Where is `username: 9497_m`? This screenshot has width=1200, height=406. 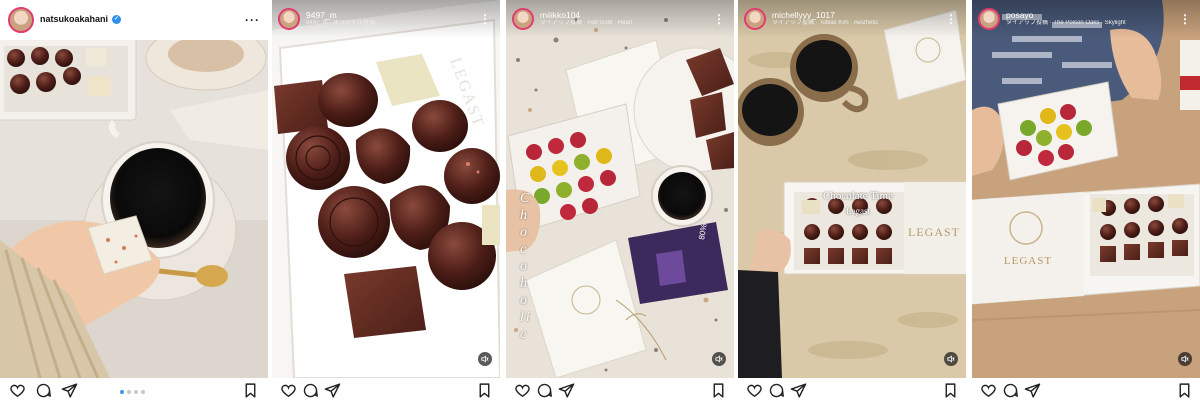 username: 9497_m is located at coordinates (340, 15).